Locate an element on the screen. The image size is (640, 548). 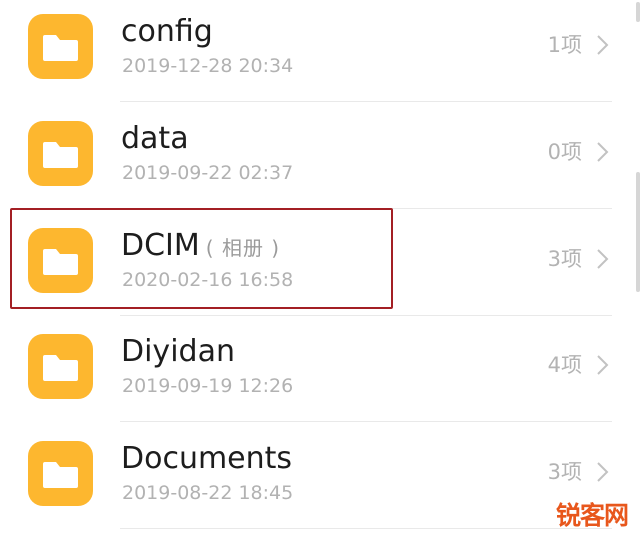
folder-name: Diyidan is located at coordinates (178, 351).